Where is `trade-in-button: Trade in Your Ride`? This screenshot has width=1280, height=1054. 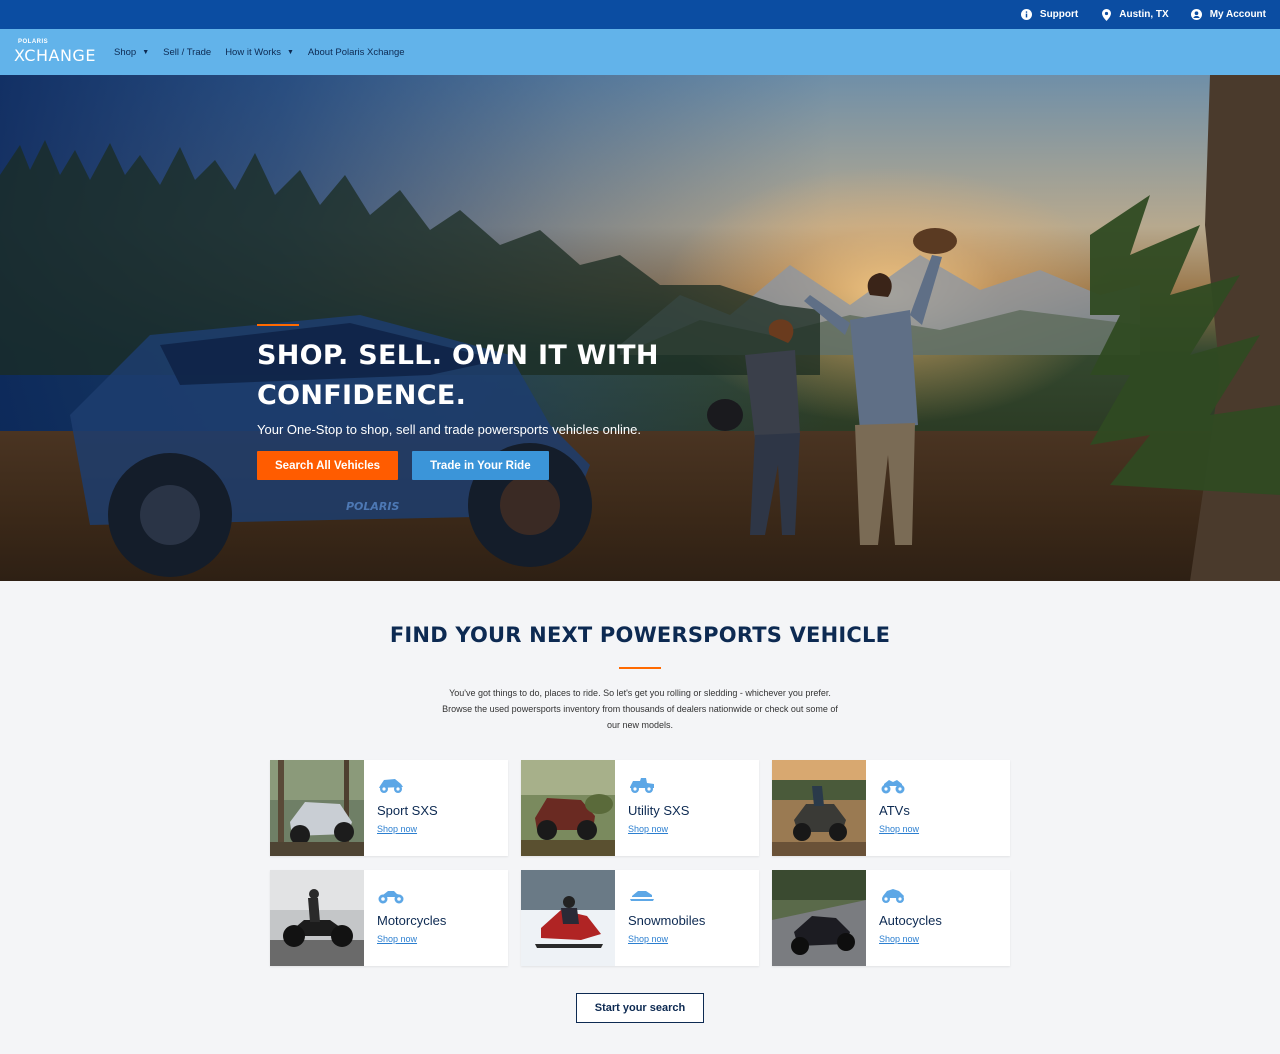 trade-in-button: Trade in Your Ride is located at coordinates (480, 465).